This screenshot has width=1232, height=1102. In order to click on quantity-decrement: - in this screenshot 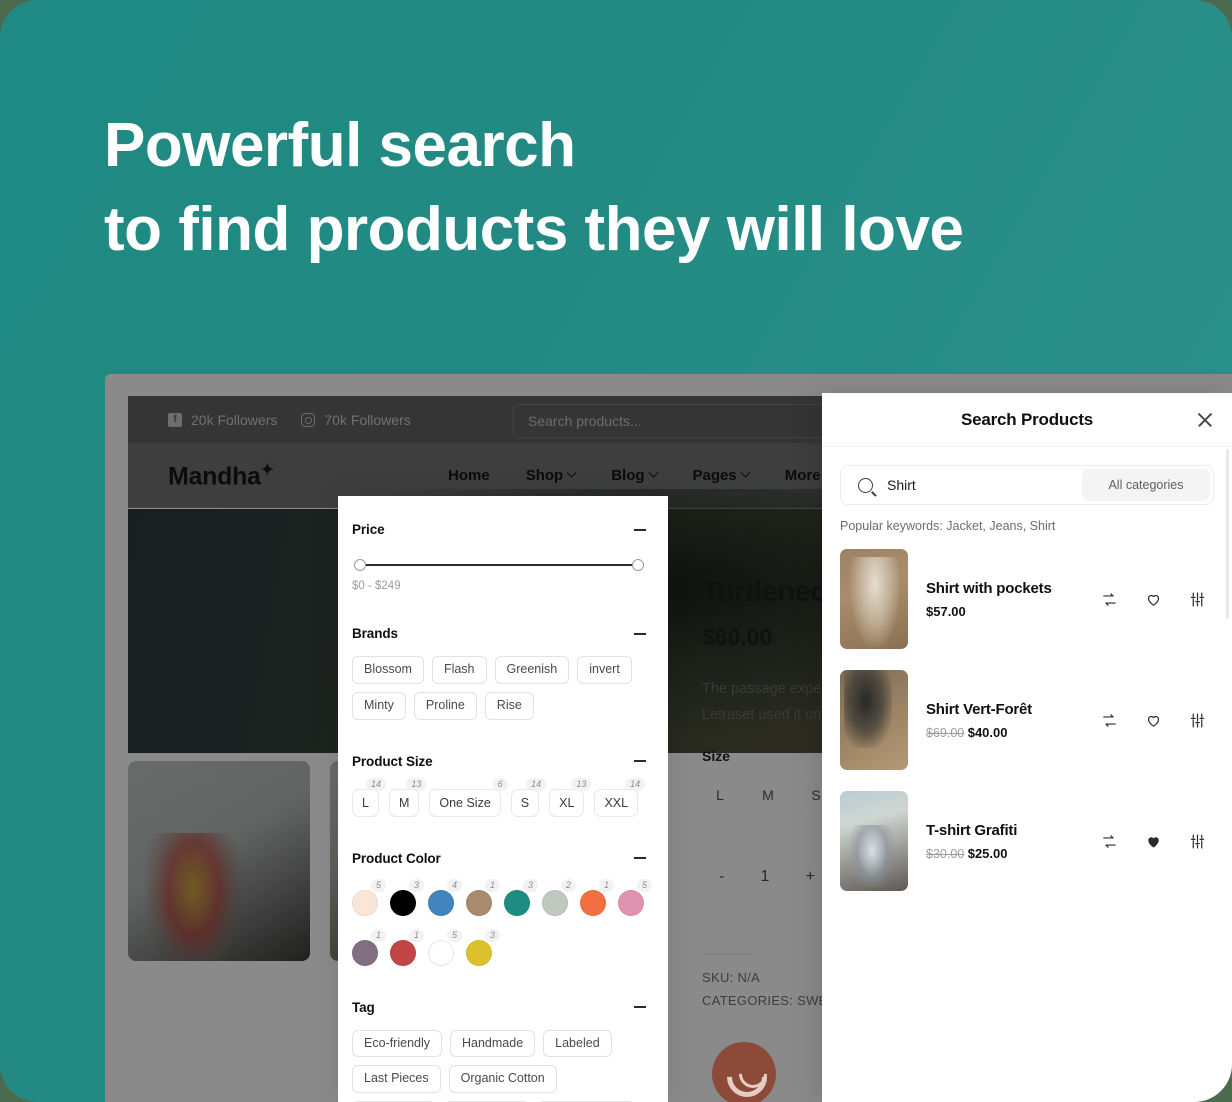, I will do `click(721, 877)`.